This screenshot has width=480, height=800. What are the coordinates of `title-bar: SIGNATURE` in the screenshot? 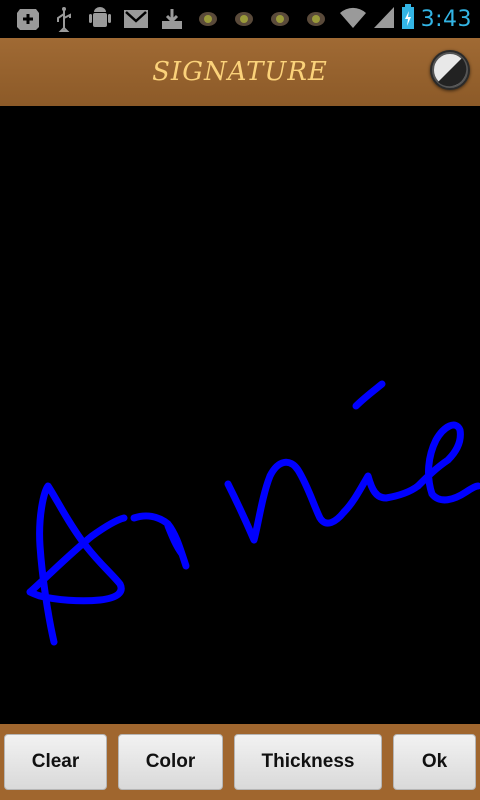 It's located at (240, 72).